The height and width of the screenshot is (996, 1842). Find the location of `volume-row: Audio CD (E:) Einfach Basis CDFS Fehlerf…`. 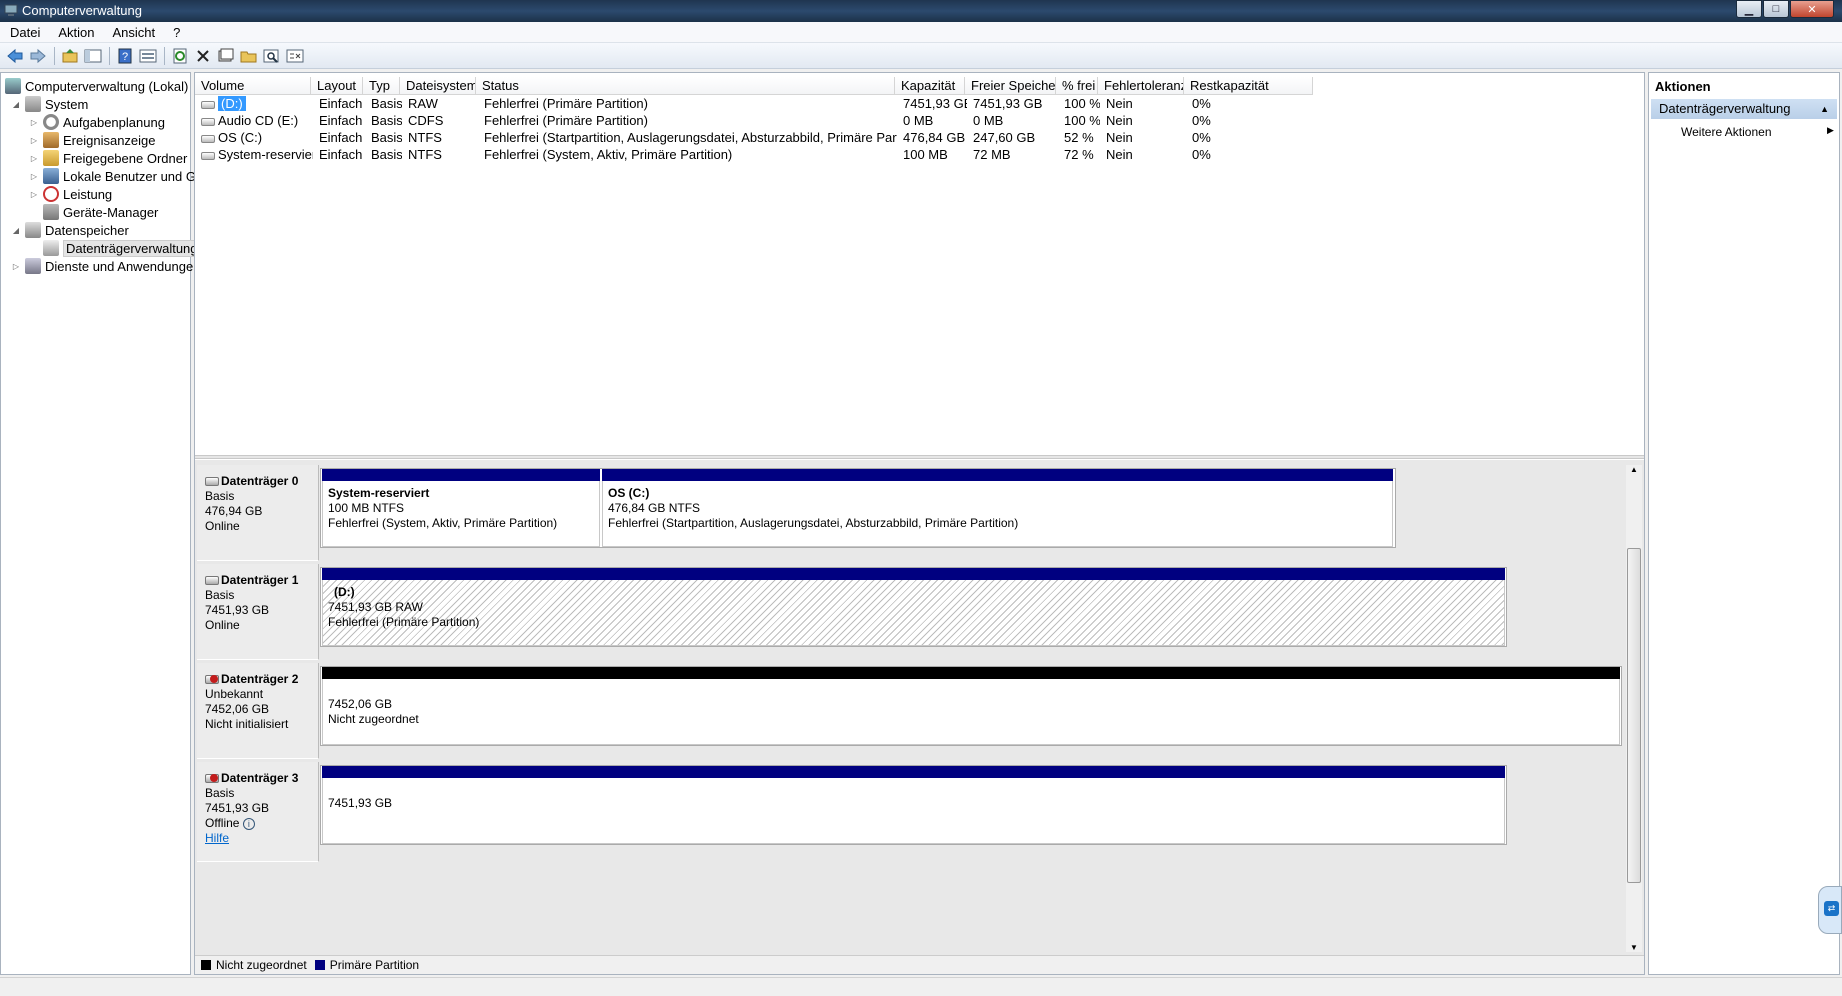

volume-row: Audio CD (E:) Einfach Basis CDFS Fehlerf… is located at coordinates (756, 120).